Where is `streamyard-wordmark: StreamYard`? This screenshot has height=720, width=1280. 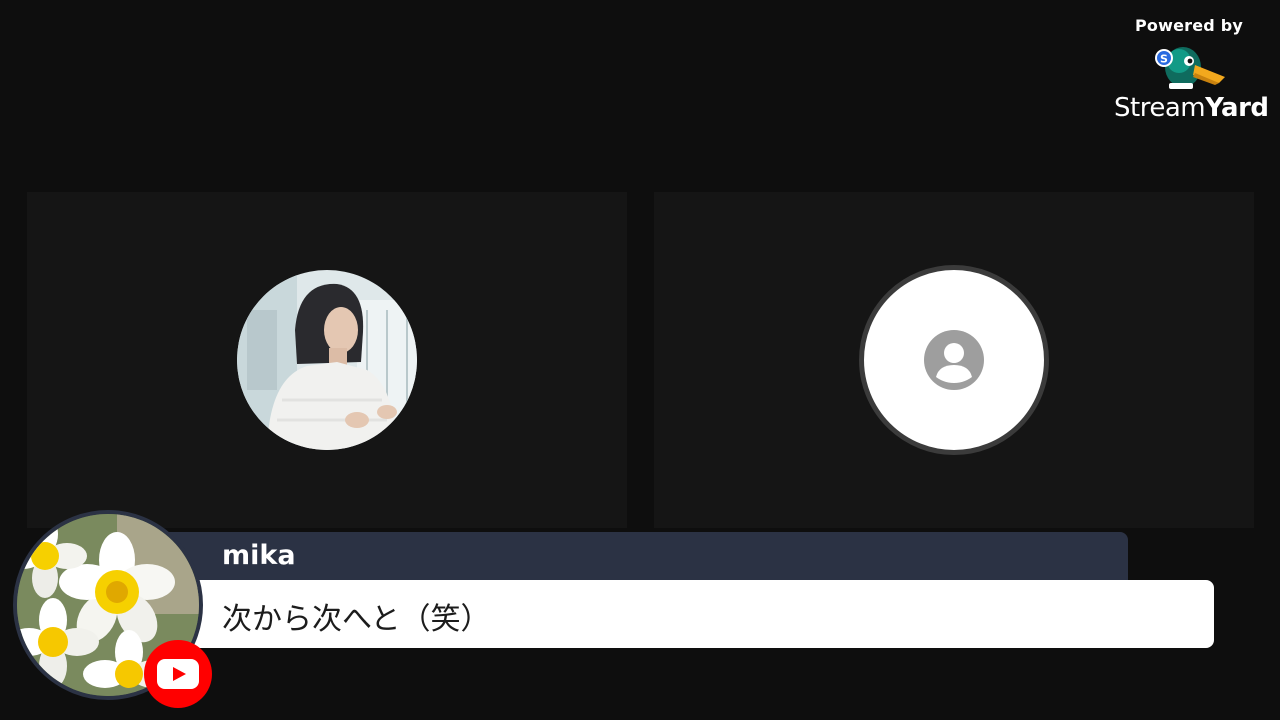 streamyard-wordmark: StreamYard is located at coordinates (1191, 108).